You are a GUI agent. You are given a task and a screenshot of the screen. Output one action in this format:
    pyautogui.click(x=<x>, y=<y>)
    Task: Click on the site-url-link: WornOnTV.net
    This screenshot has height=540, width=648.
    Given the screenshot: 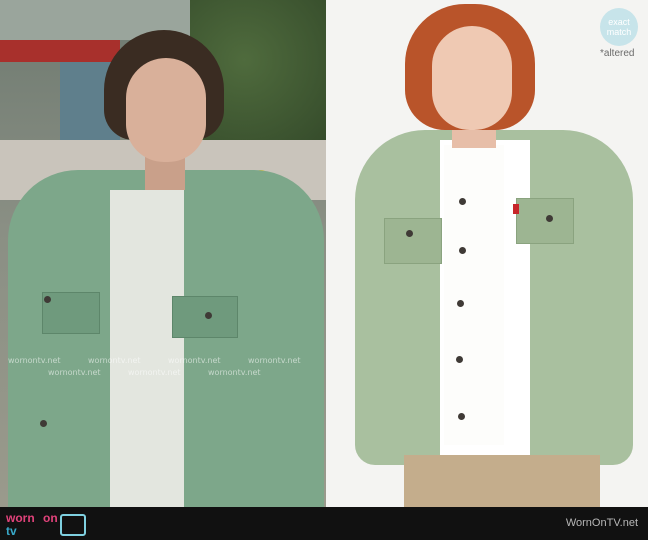 What is the action you would take?
    pyautogui.click(x=602, y=523)
    